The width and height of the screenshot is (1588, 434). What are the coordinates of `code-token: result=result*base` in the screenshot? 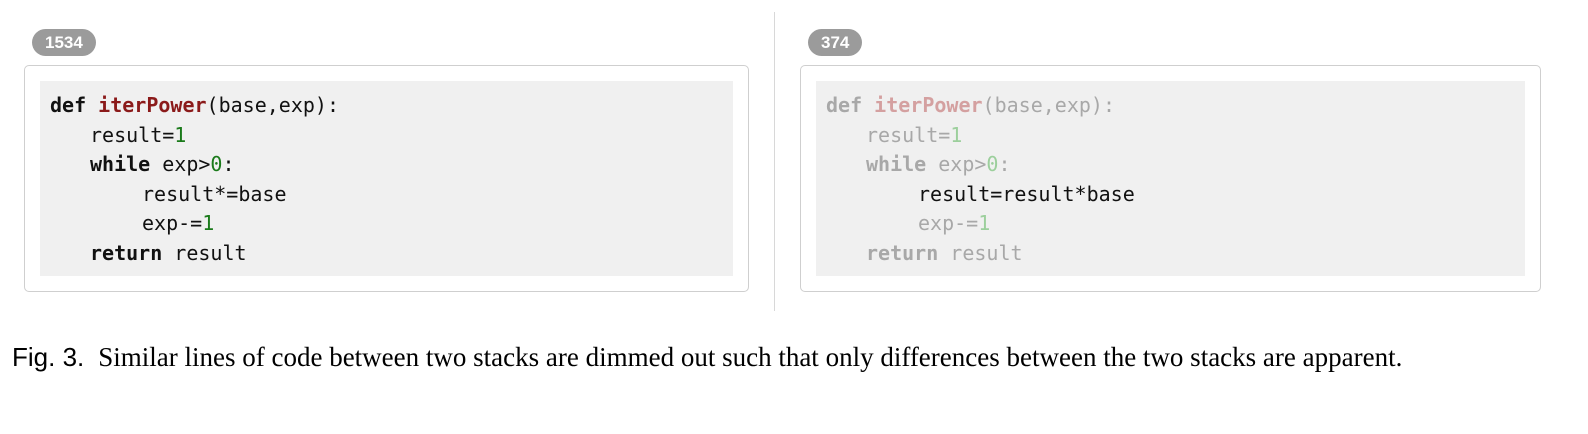 It's located at (1026, 193).